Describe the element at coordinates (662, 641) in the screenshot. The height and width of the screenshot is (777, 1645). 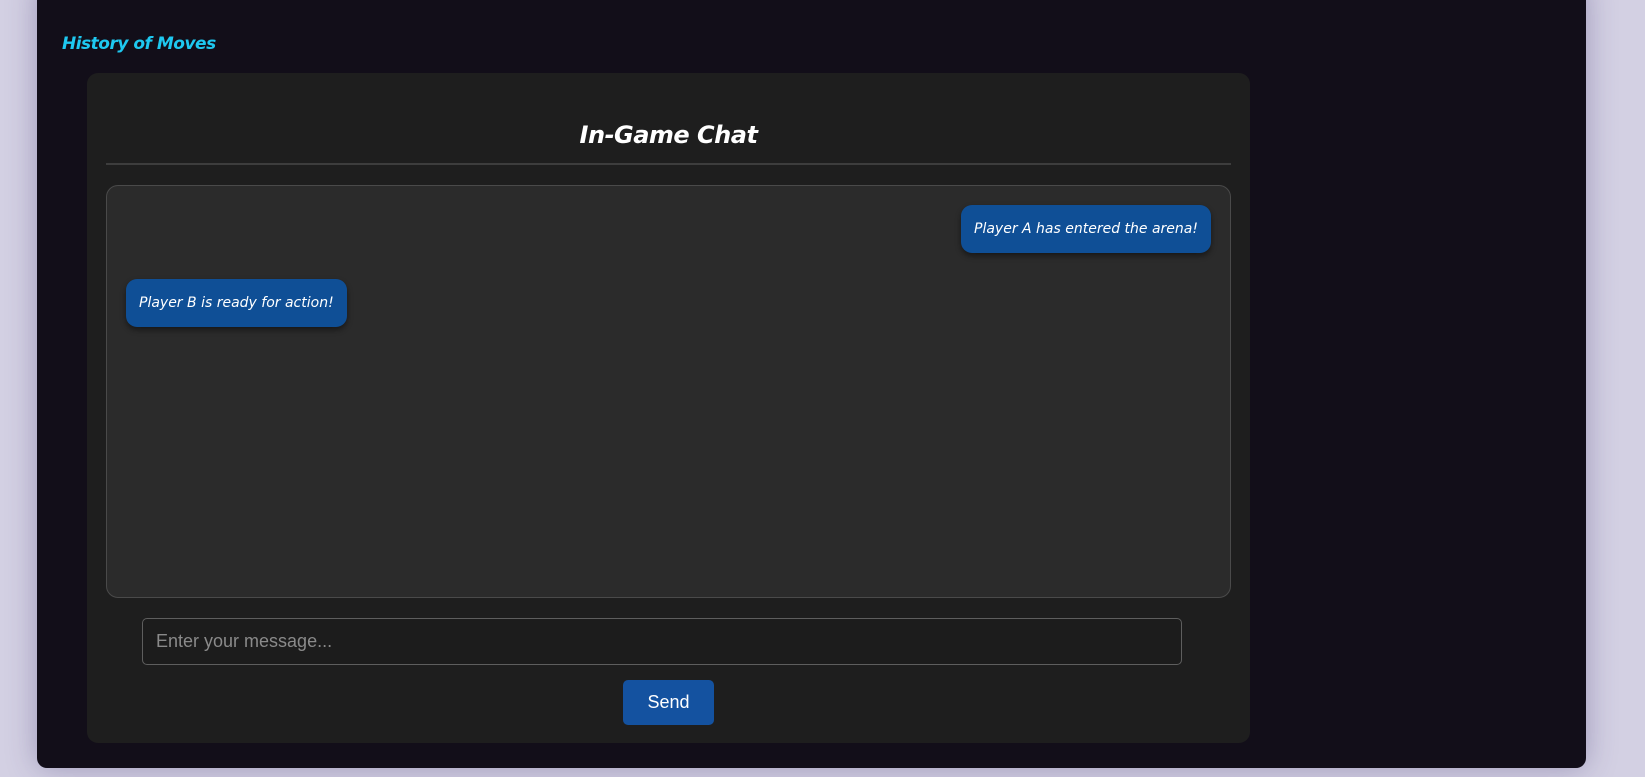
I see `message-input` at that location.